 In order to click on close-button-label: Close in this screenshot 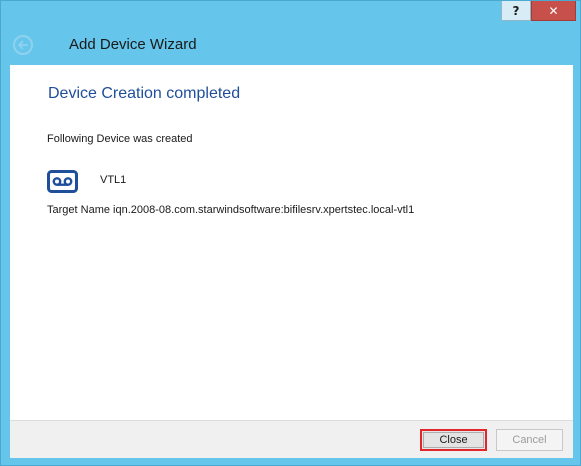, I will do `click(453, 440)`.